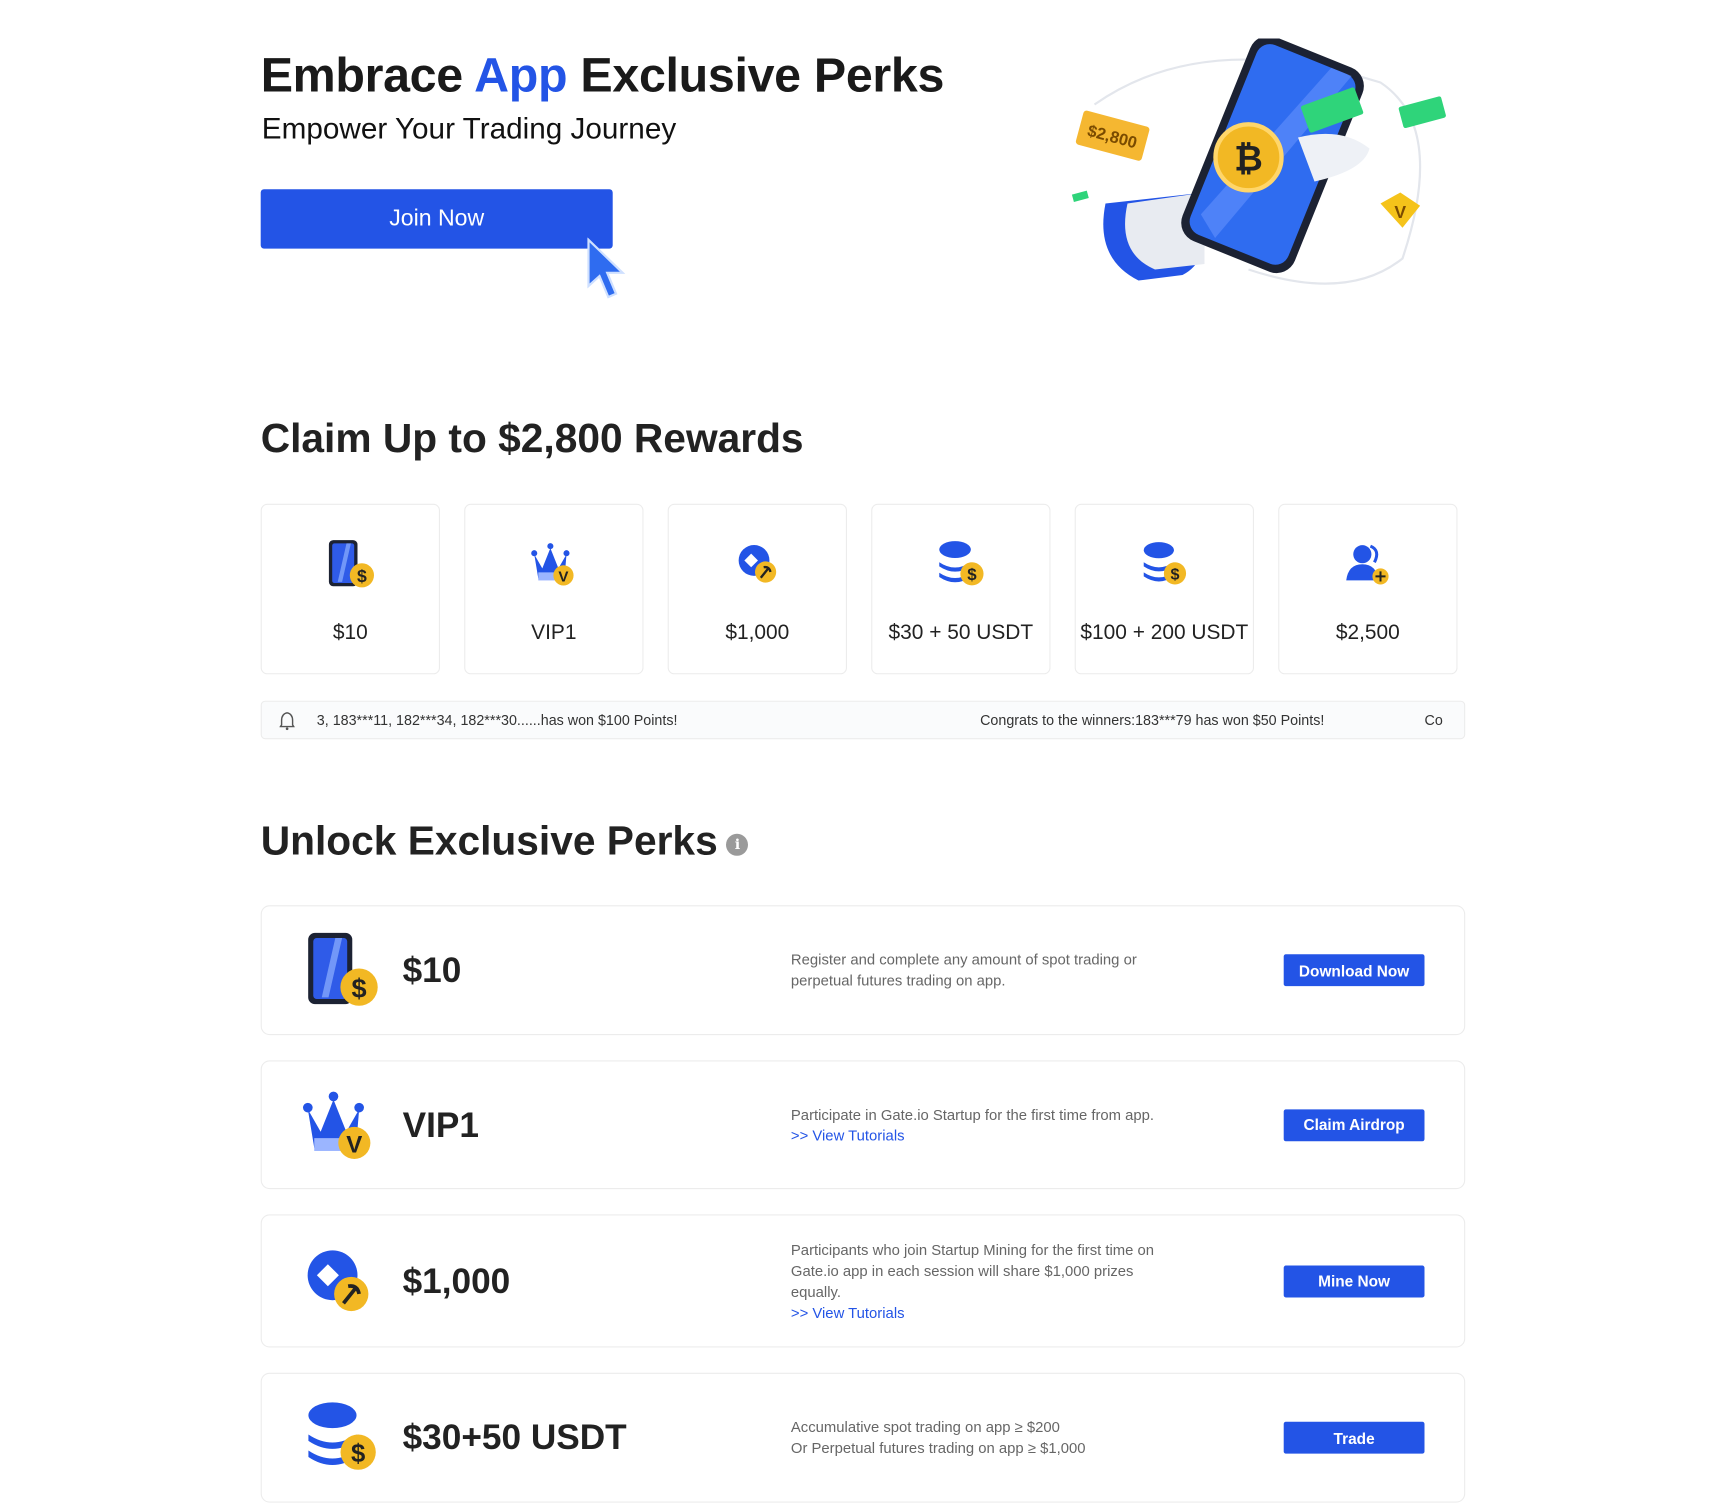 Image resolution: width=1718 pixels, height=1503 pixels. Describe the element at coordinates (367, 75) in the screenshot. I see `hero-title-part1: Embrace` at that location.